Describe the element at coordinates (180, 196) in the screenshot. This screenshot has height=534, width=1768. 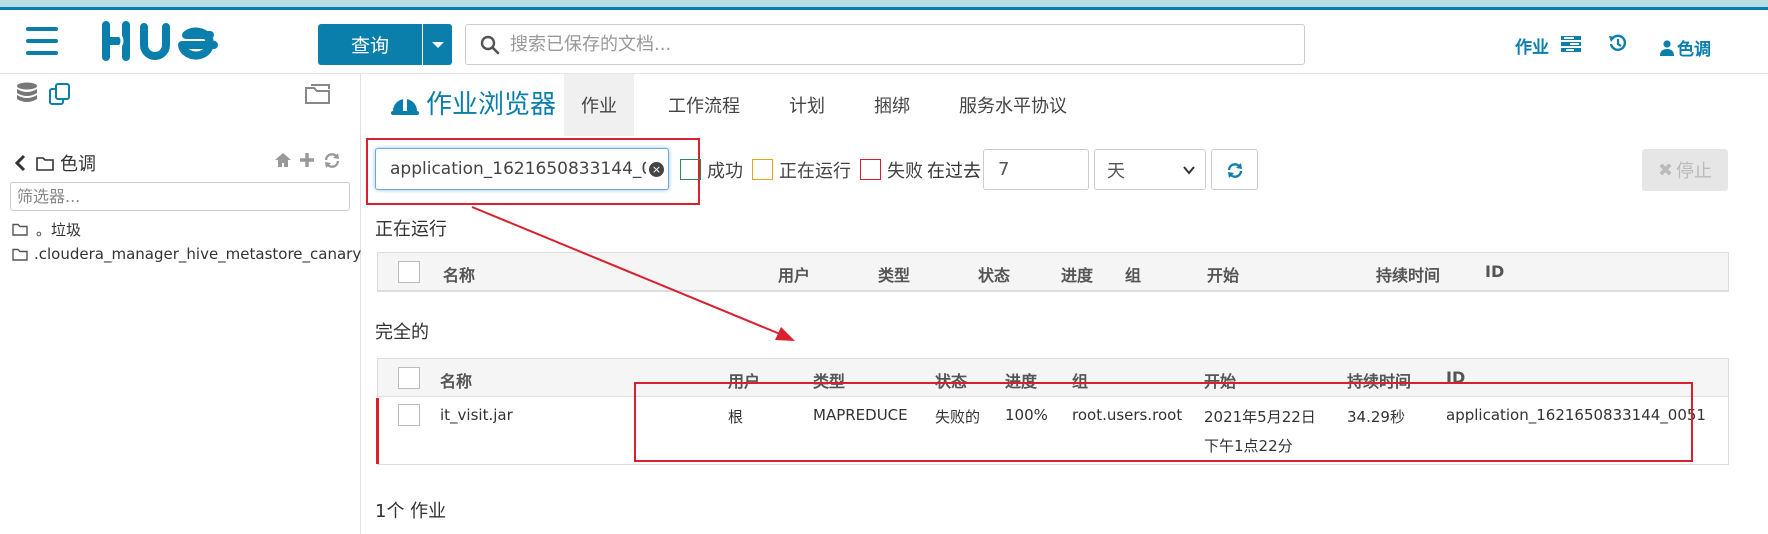
I see `filter-input` at that location.